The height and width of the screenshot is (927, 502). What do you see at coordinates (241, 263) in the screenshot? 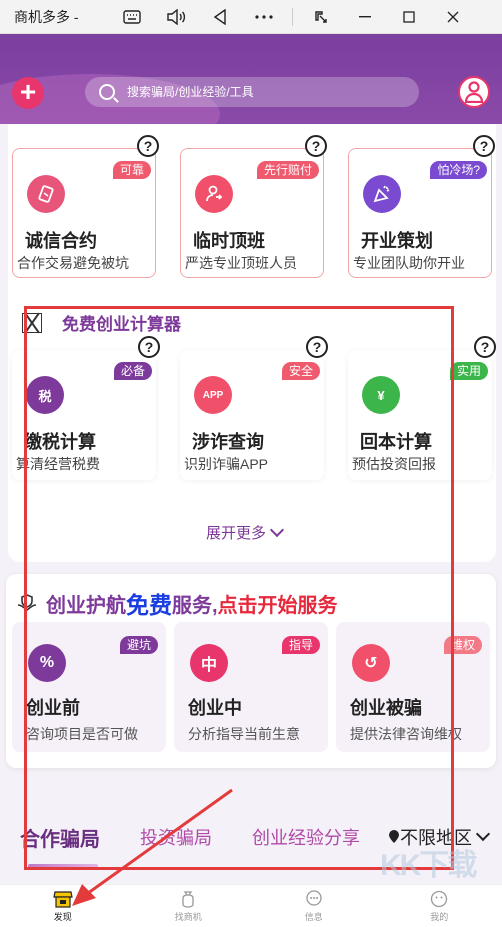
I see `card-desc: 严选专业顶班人员` at bounding box center [241, 263].